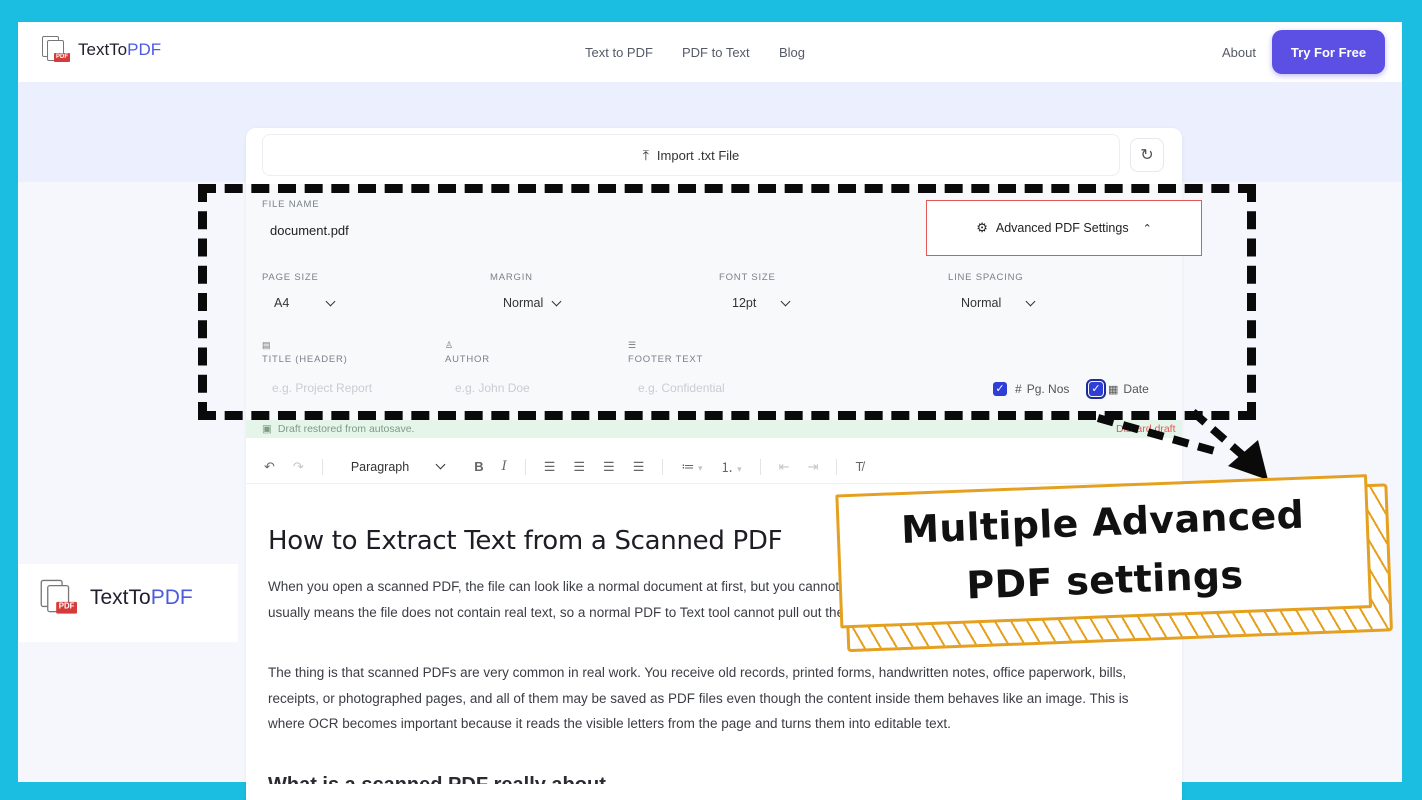 The width and height of the screenshot is (1422, 800). Describe the element at coordinates (305, 359) in the screenshot. I see `title-header-label: TITLE (HEADER)` at that location.